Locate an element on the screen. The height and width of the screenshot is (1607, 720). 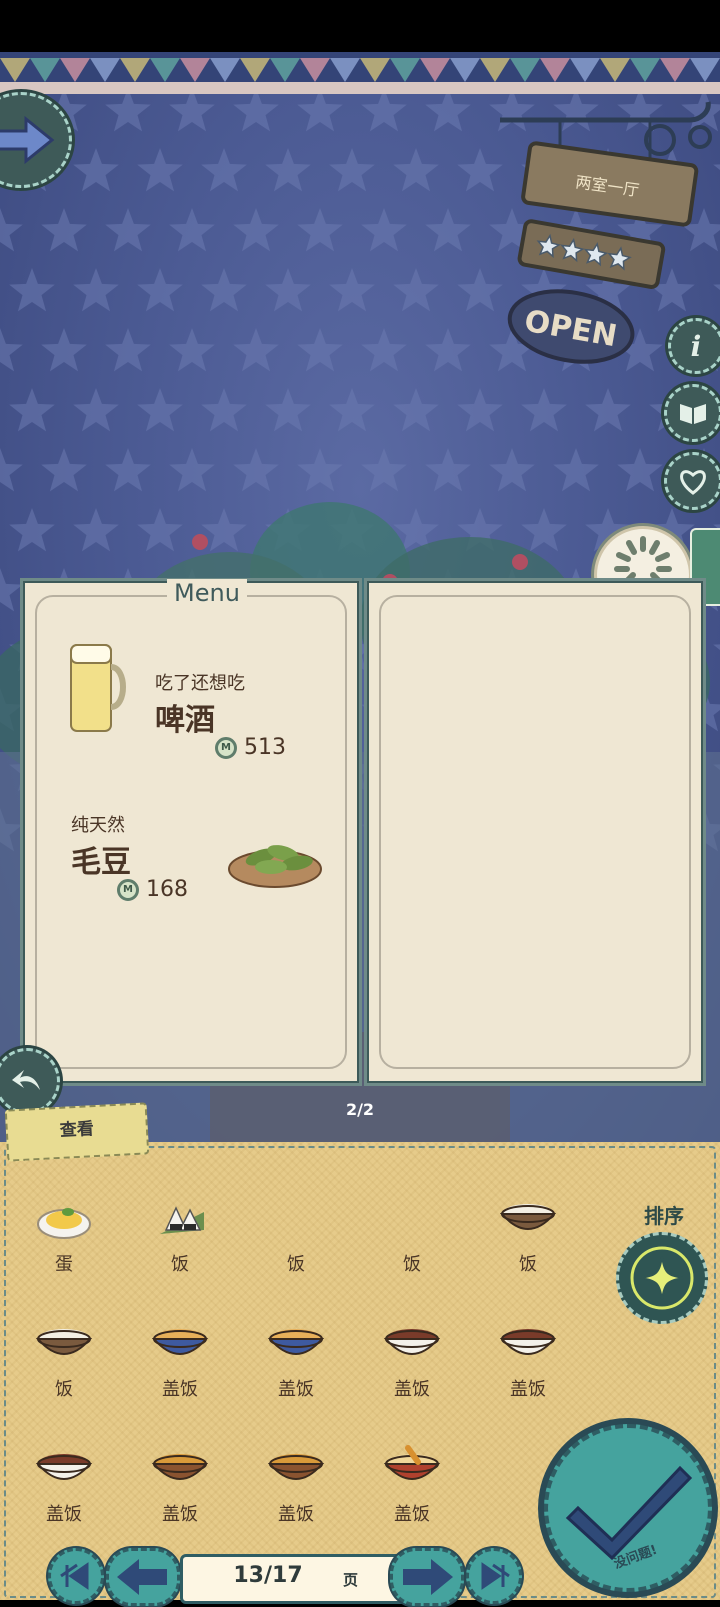
sort-button is located at coordinates (662, 1278).